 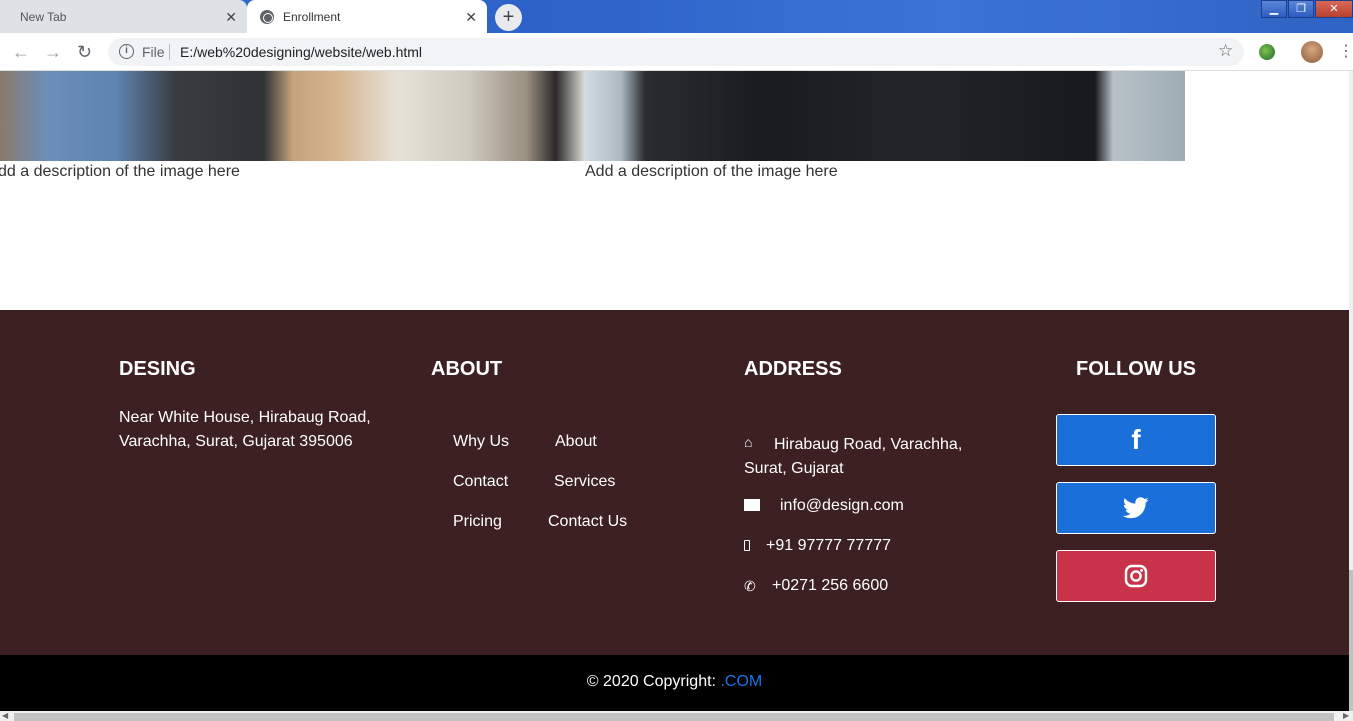 I want to click on image-caption: Add a description of the image here, so click(x=711, y=171).